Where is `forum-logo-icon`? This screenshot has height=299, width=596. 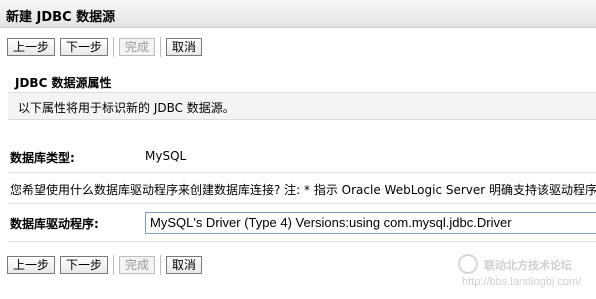
forum-logo-icon is located at coordinates (468, 264).